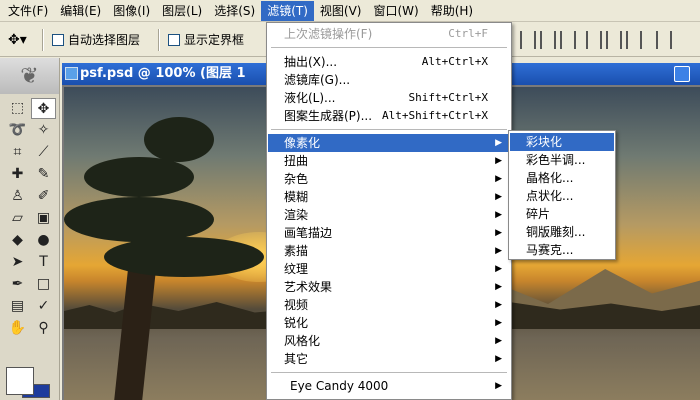 The image size is (700, 400). Describe the element at coordinates (43, 328) in the screenshot. I see `zoom-icon: ⚲` at that location.